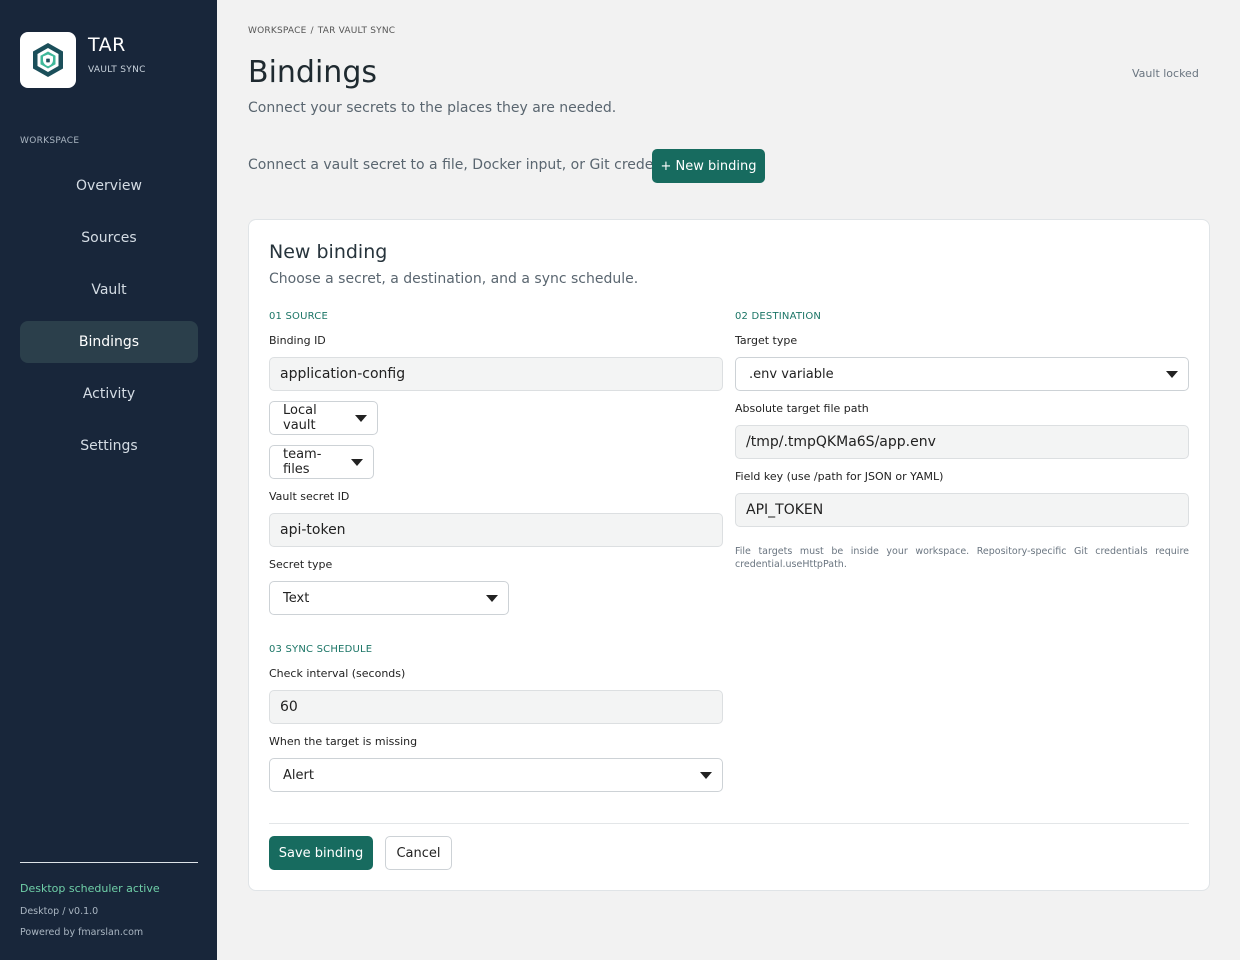  I want to click on target-path-input: /tmp/.tmpQKMa6S/app.env, so click(962, 442).